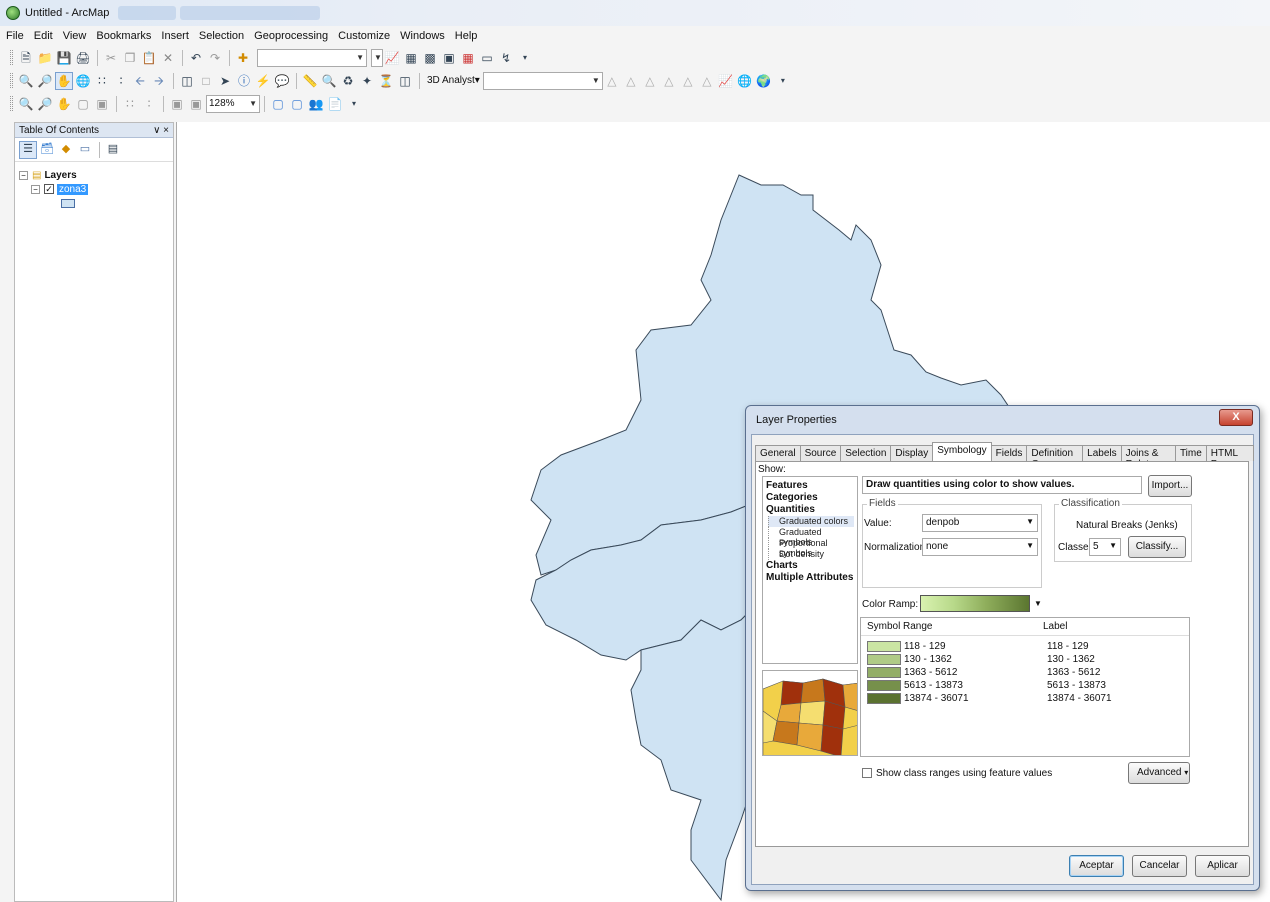 The width and height of the screenshot is (1270, 902). I want to click on python-window-icon: ▭, so click(487, 58).